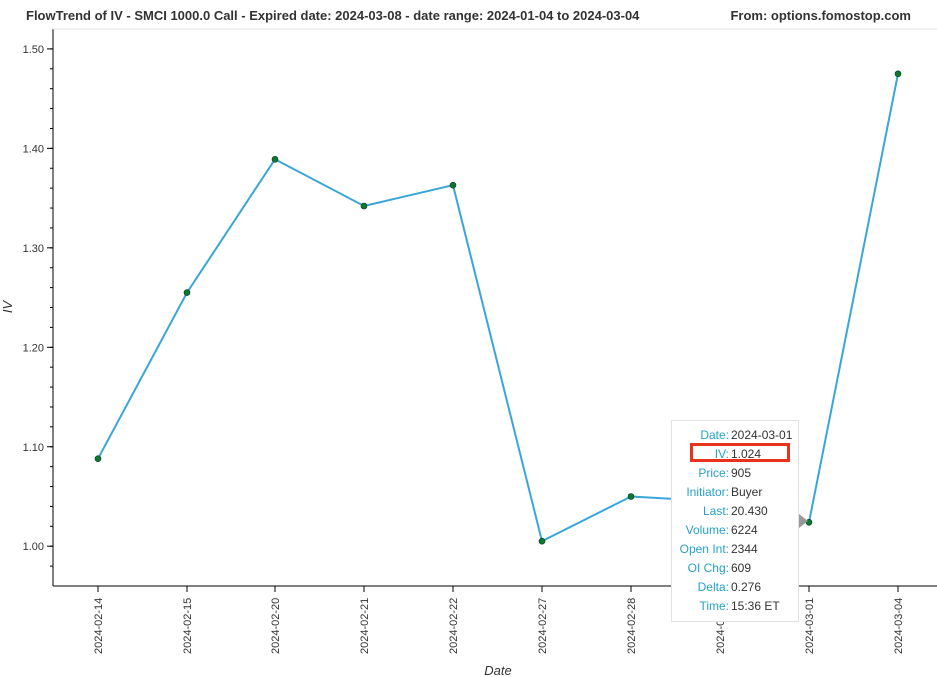  Describe the element at coordinates (99, 626) in the screenshot. I see `x-tick-label: 2024-02-14` at that location.